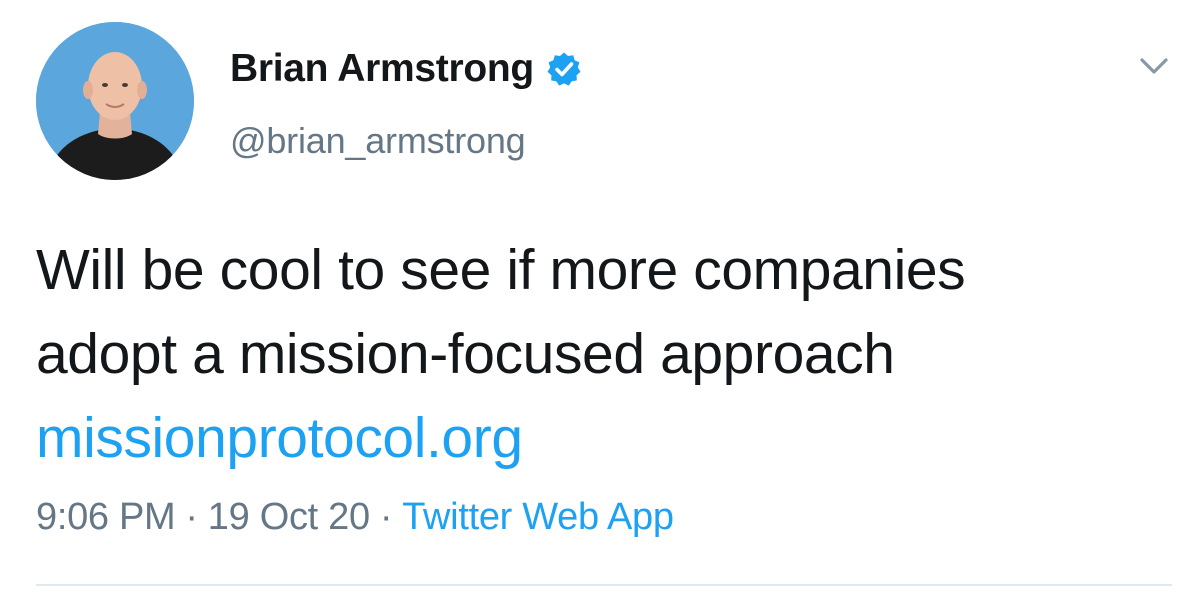 This screenshot has width=1200, height=595. What do you see at coordinates (465, 354) in the screenshot?
I see `tweet-text-line-2: adopt a mission-focused approach` at bounding box center [465, 354].